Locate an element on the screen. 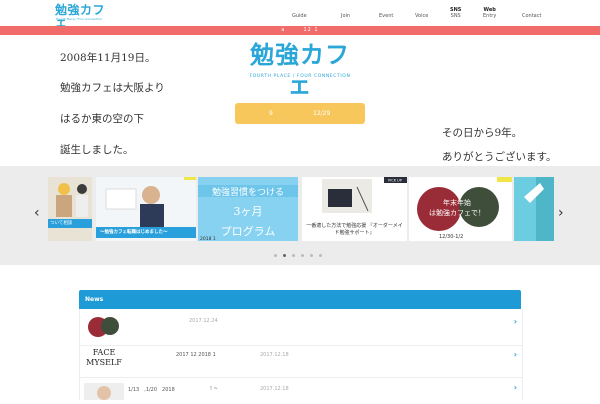  carousel-slide: 勉強習慣をつける 3ヶ月 プログラム is located at coordinates (248, 209).